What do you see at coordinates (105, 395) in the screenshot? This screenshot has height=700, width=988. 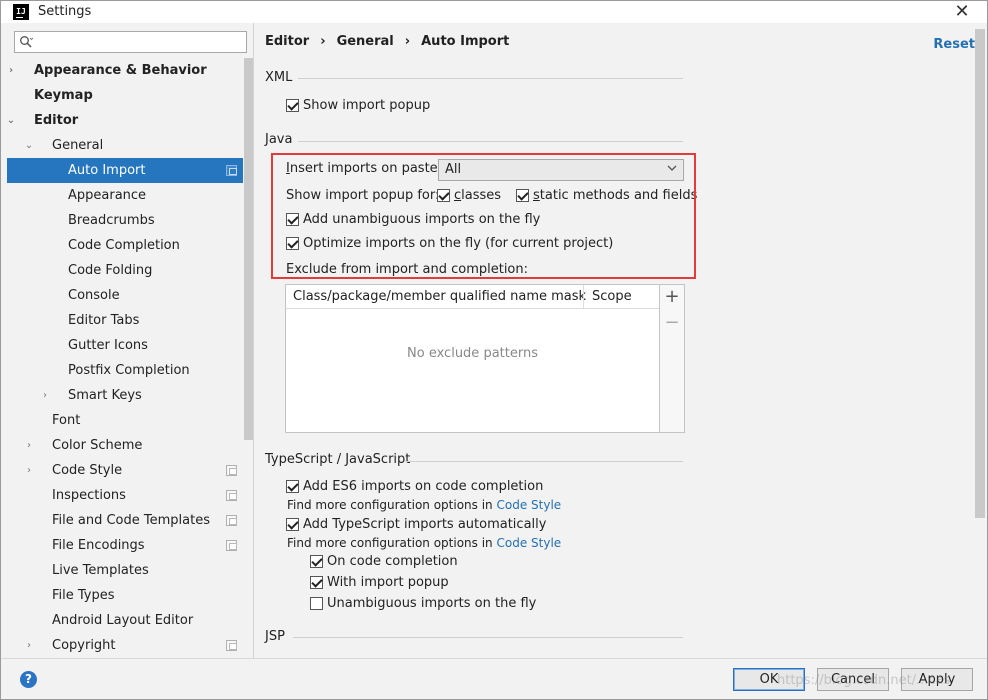 I see `sidebar-item-label: Smart Keys` at bounding box center [105, 395].